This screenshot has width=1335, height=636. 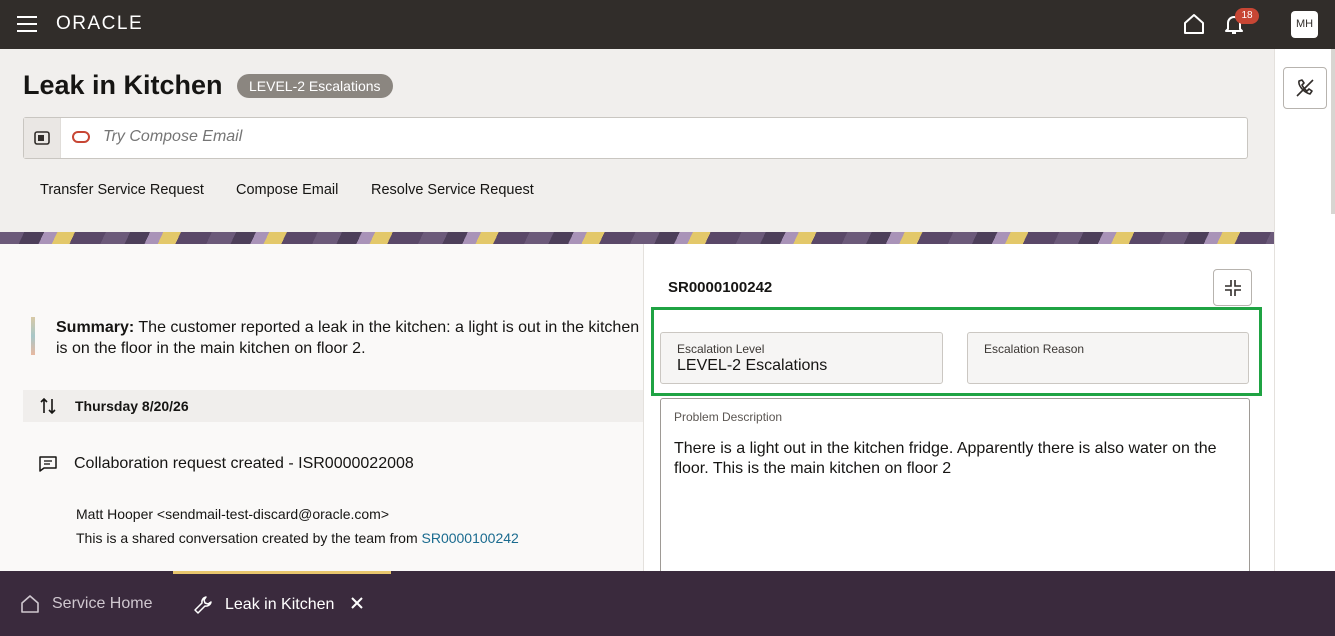 I want to click on oracle-ai-icon, so click(x=81, y=137).